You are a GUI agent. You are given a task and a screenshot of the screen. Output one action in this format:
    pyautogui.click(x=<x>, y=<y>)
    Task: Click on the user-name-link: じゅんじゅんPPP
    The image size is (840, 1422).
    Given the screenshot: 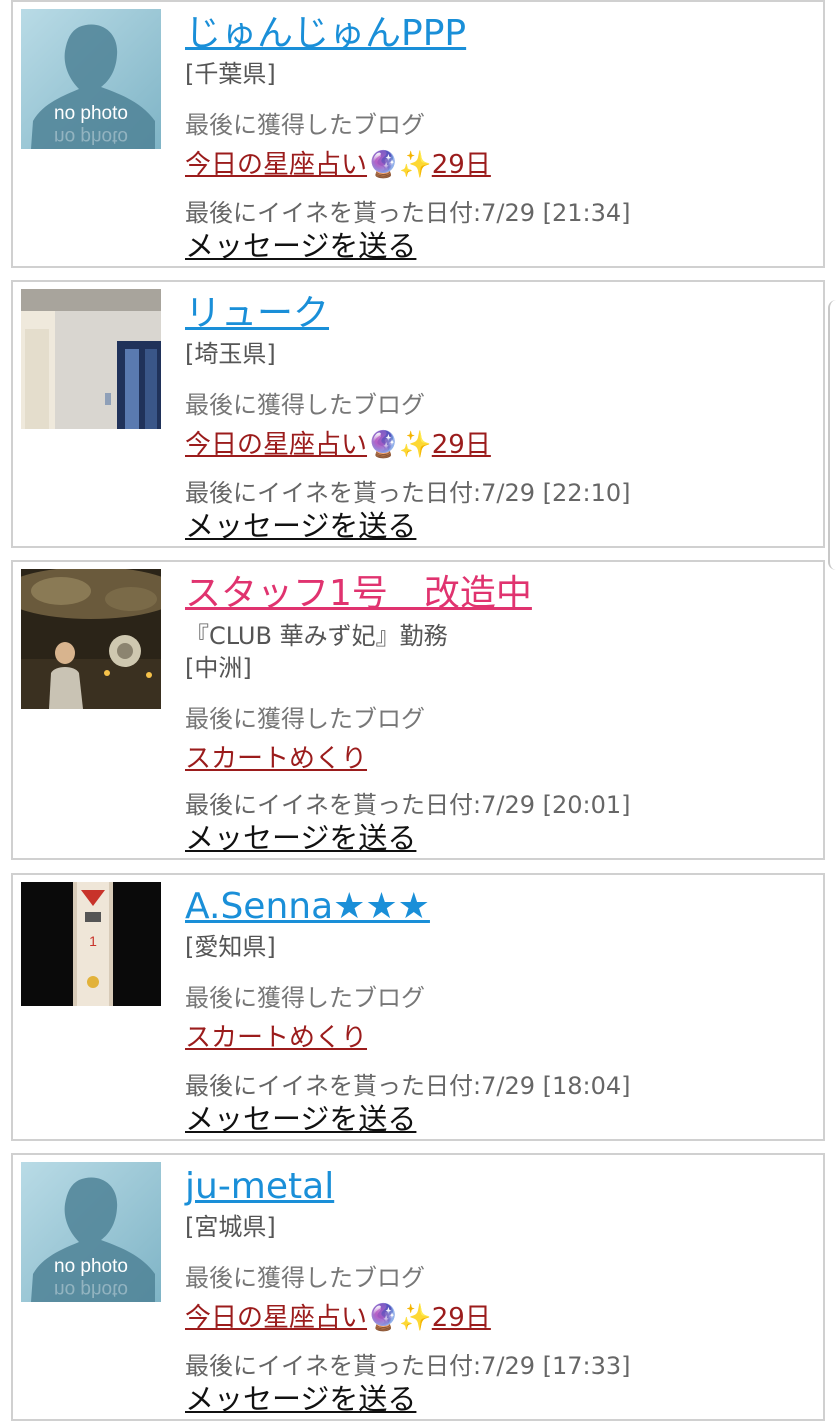 What is the action you would take?
    pyautogui.click(x=325, y=34)
    